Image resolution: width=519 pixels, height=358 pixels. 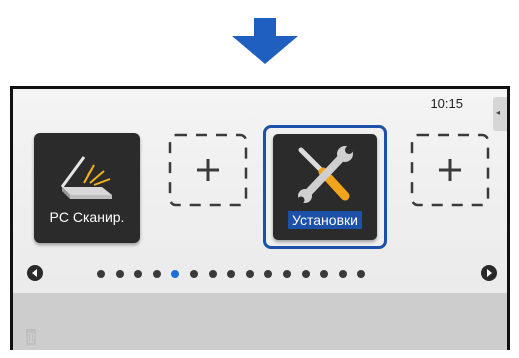 I want to click on settings-tile-selection: Установки, so click(x=325, y=187).